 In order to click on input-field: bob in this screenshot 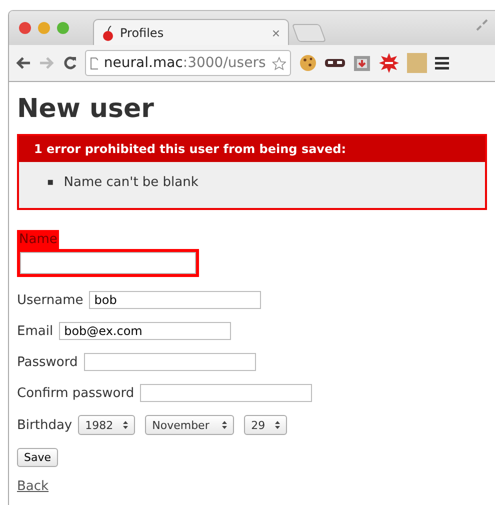, I will do `click(175, 300)`.